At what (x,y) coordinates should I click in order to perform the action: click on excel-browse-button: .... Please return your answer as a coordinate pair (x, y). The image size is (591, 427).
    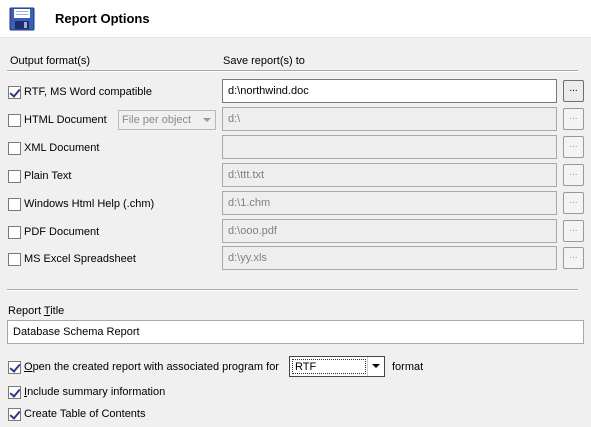
    Looking at the image, I should click on (573, 258).